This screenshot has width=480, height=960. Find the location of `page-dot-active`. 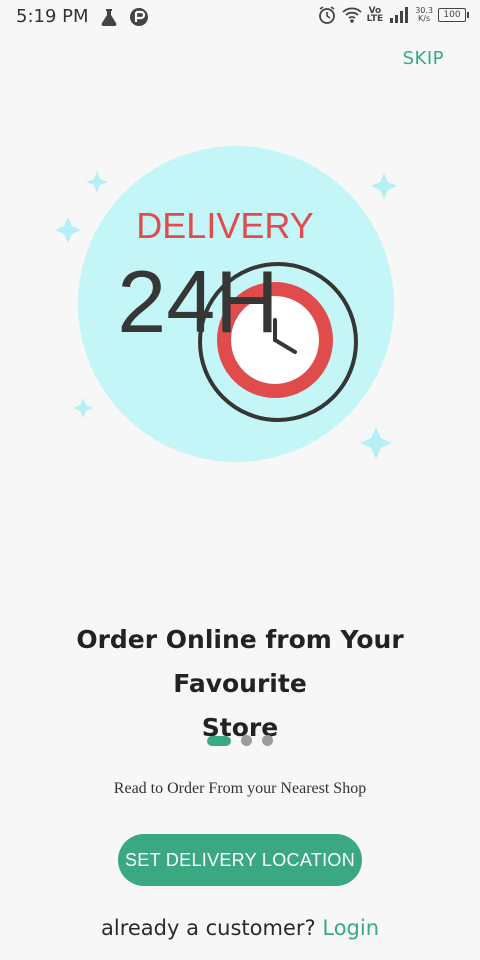

page-dot-active is located at coordinates (219, 740).